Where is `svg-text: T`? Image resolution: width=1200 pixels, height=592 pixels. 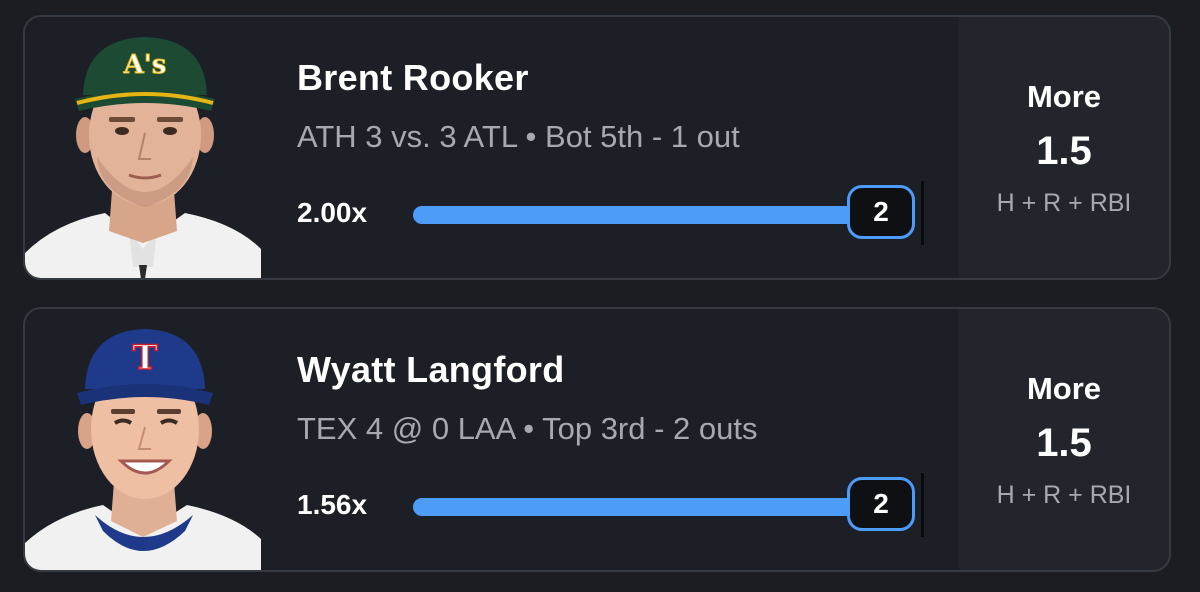 svg-text: T is located at coordinates (144, 358).